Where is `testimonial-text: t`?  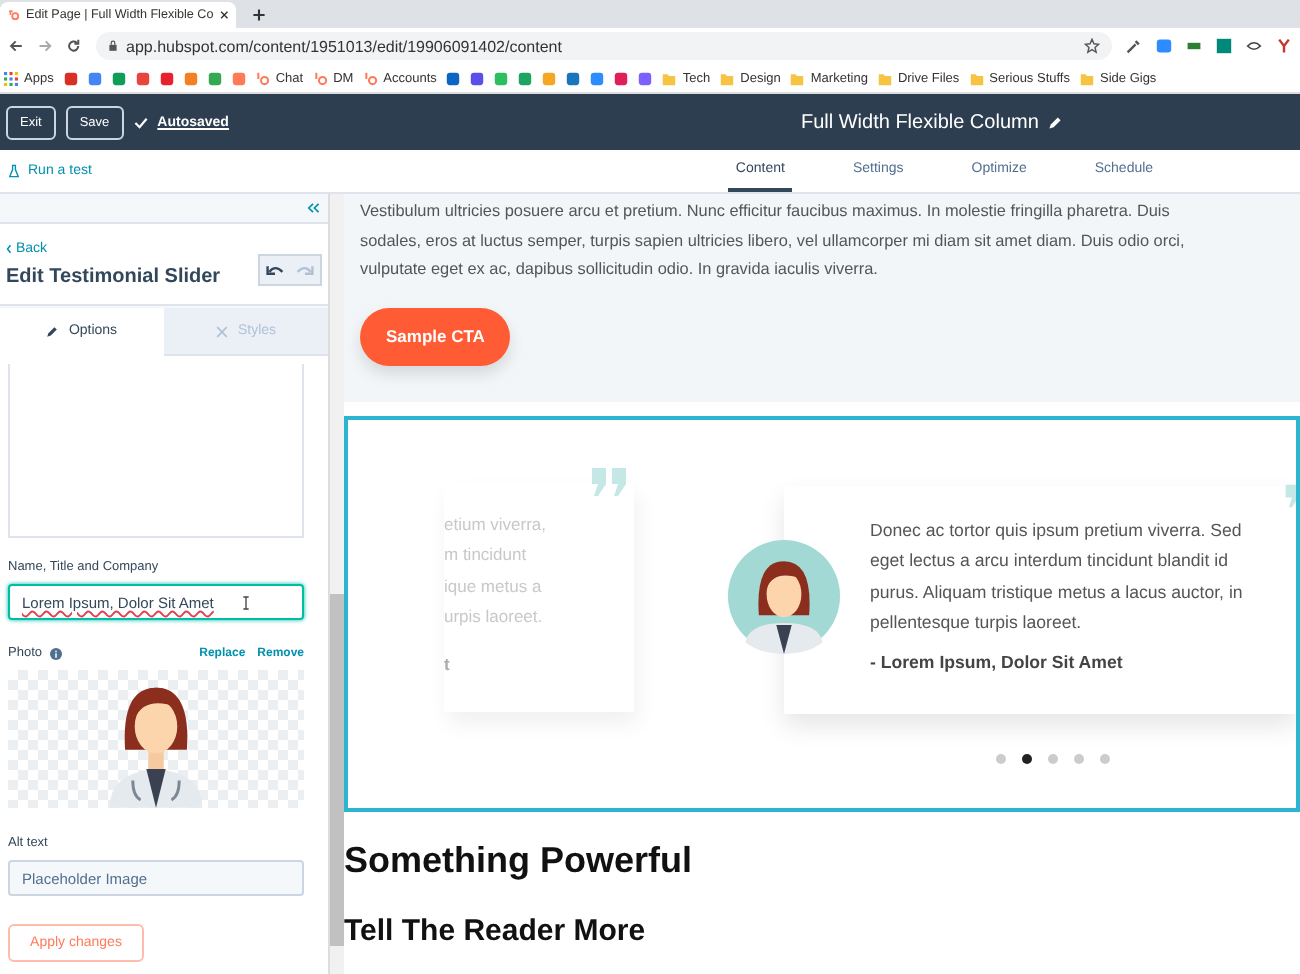 testimonial-text: t is located at coordinates (448, 664).